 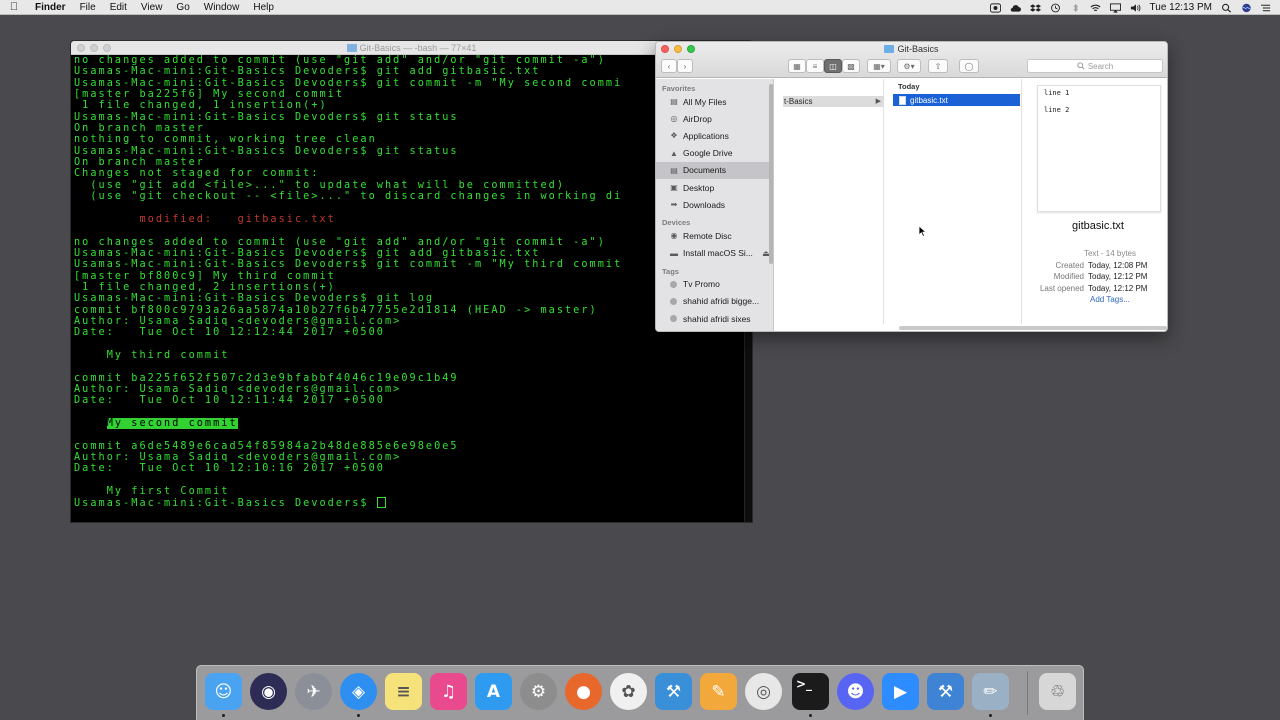 What do you see at coordinates (1099, 148) in the screenshot?
I see `preview-thumbnail: line 1 line 2` at bounding box center [1099, 148].